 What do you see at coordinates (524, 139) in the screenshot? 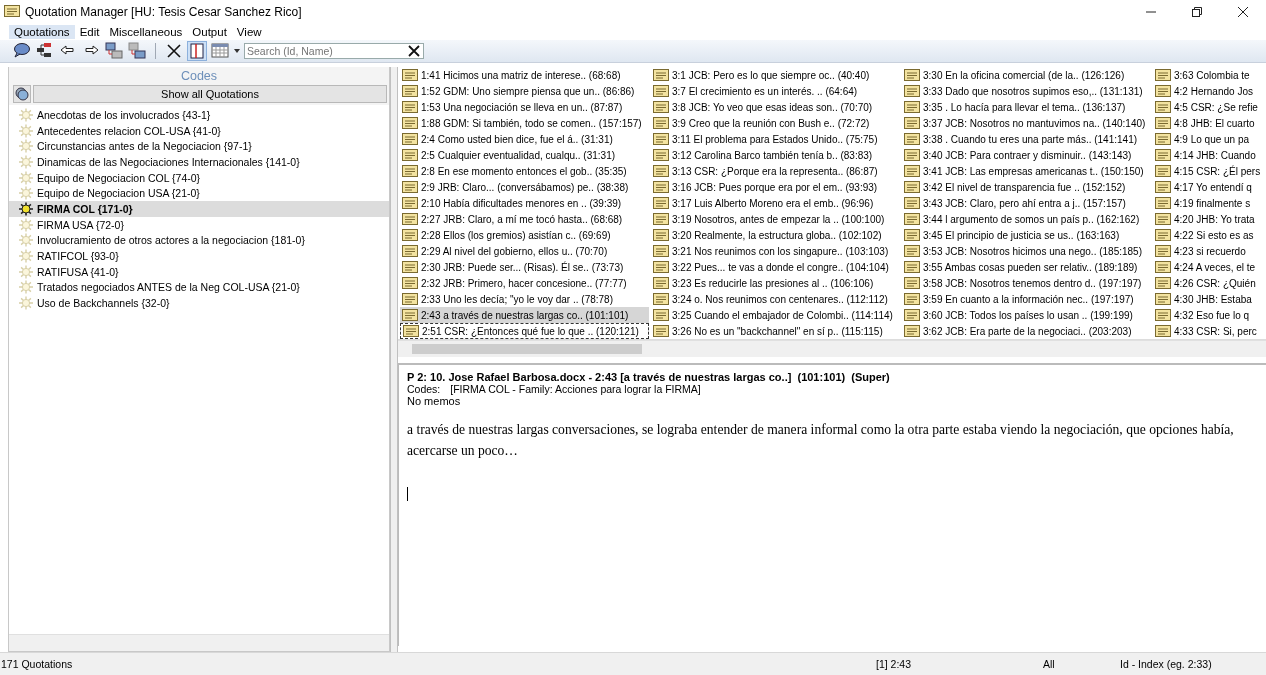
I see `quotation-item: 2:4 Como usted bien dice, fue el á.. (31:31)` at bounding box center [524, 139].